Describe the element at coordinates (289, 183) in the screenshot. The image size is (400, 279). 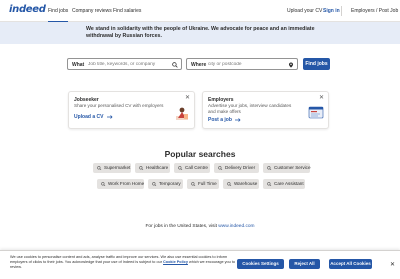
I see `chip-label: Care Assistant` at that location.